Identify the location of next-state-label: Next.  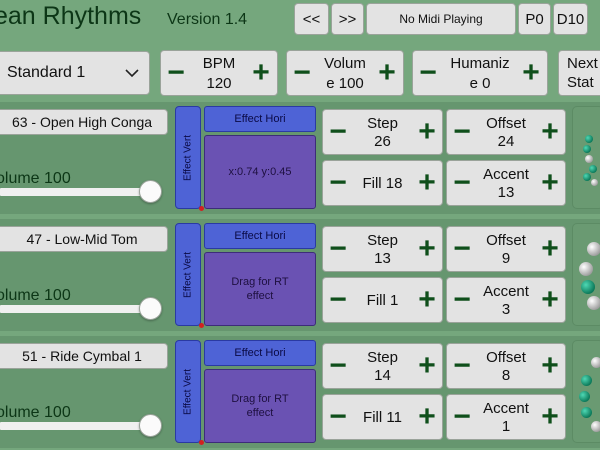
(582, 63).